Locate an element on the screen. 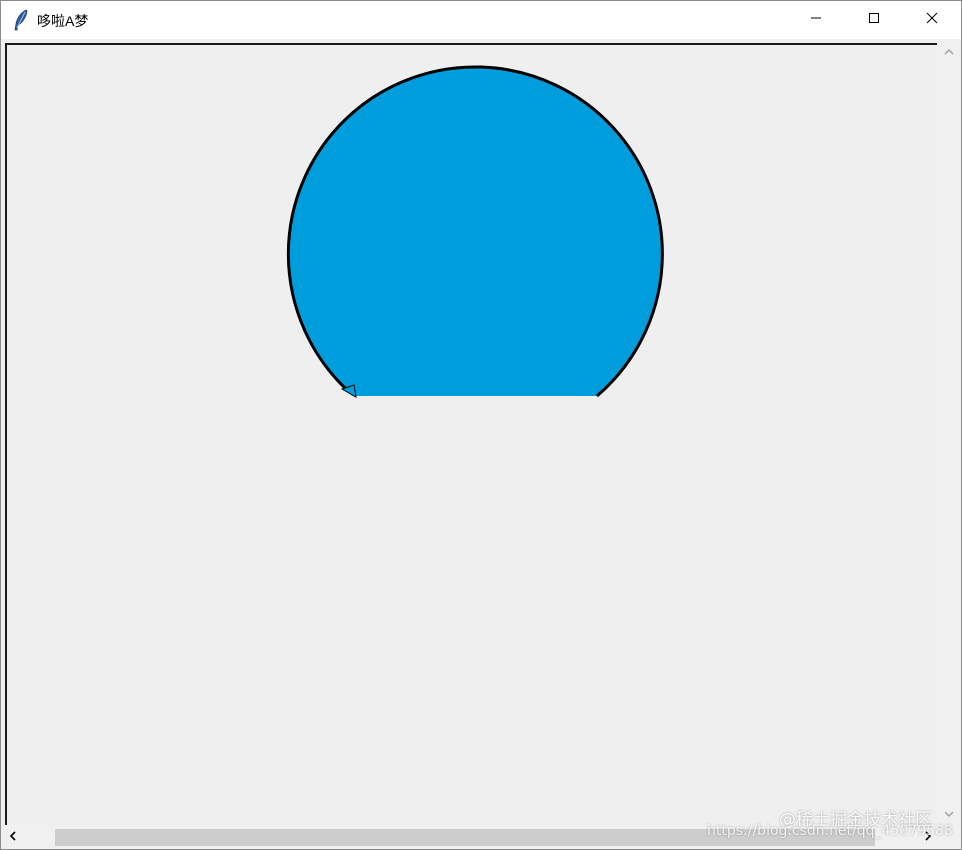 This screenshot has width=962, height=850. scroll-left-button is located at coordinates (12, 837).